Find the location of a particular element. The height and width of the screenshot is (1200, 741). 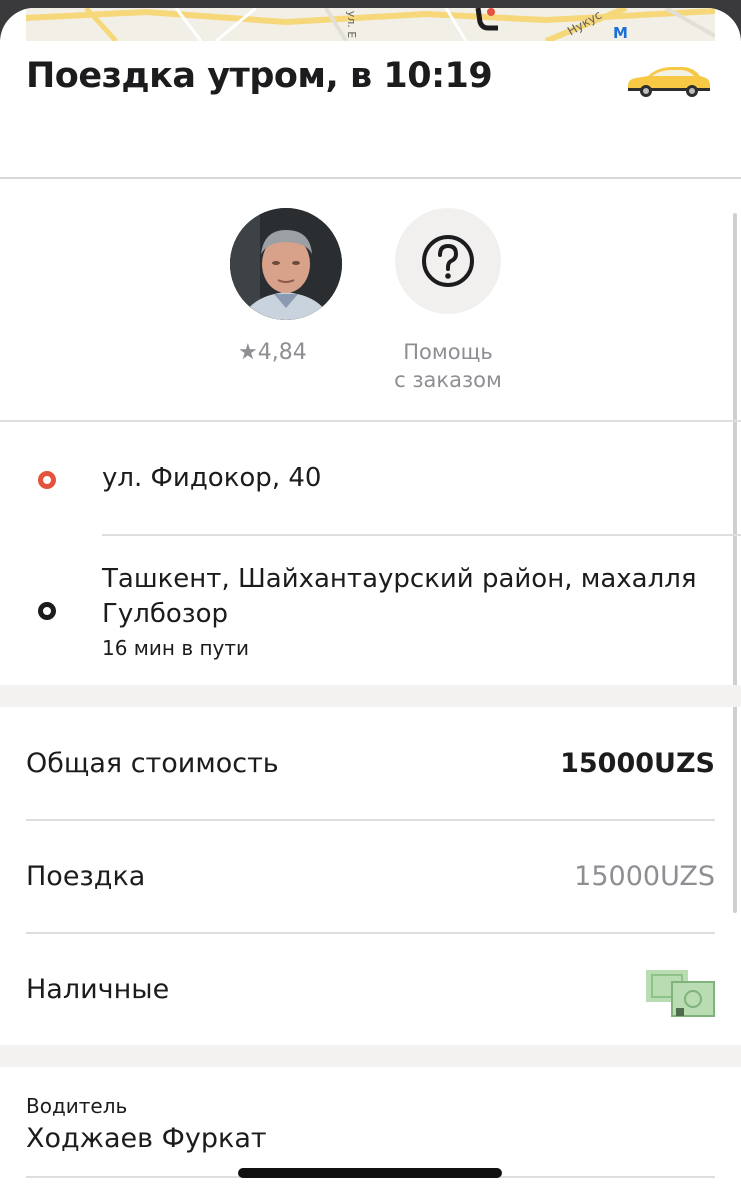

driver-avatar is located at coordinates (286, 264).